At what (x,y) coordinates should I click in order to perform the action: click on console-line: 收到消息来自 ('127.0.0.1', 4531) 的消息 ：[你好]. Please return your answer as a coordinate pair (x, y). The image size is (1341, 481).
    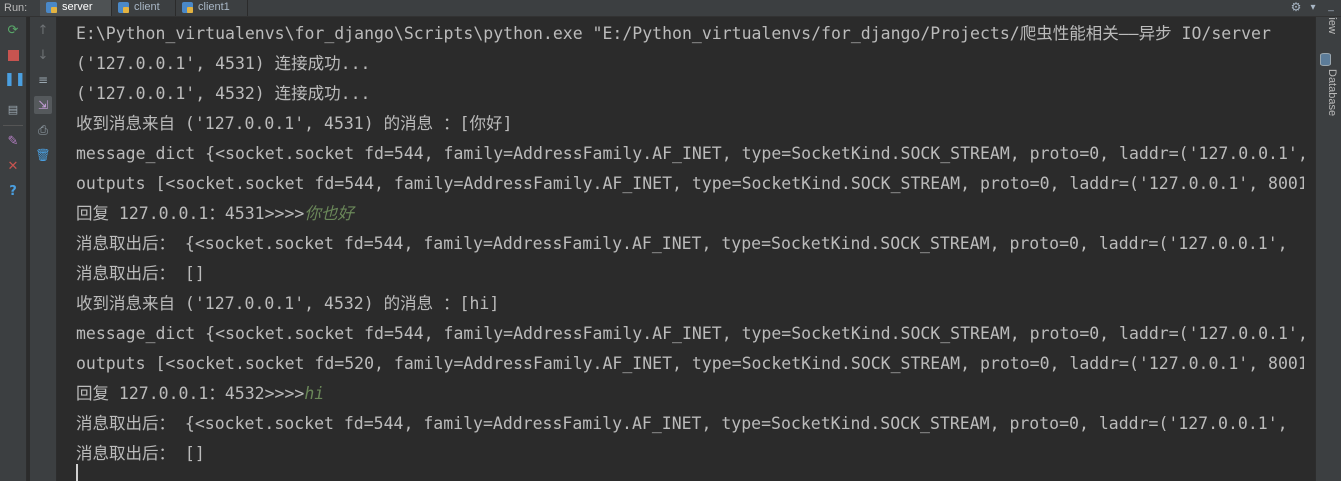
    Looking at the image, I should click on (294, 123).